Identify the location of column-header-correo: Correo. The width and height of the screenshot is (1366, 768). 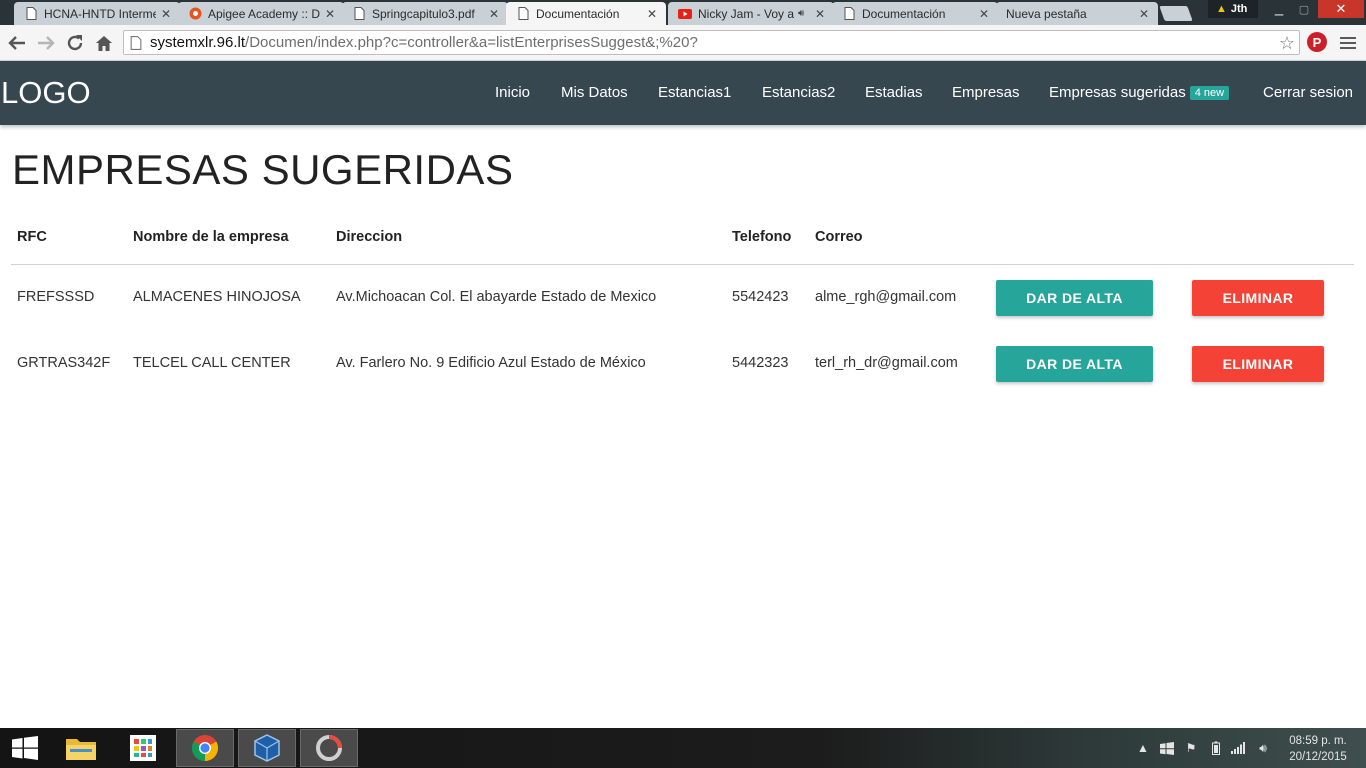
(839, 237).